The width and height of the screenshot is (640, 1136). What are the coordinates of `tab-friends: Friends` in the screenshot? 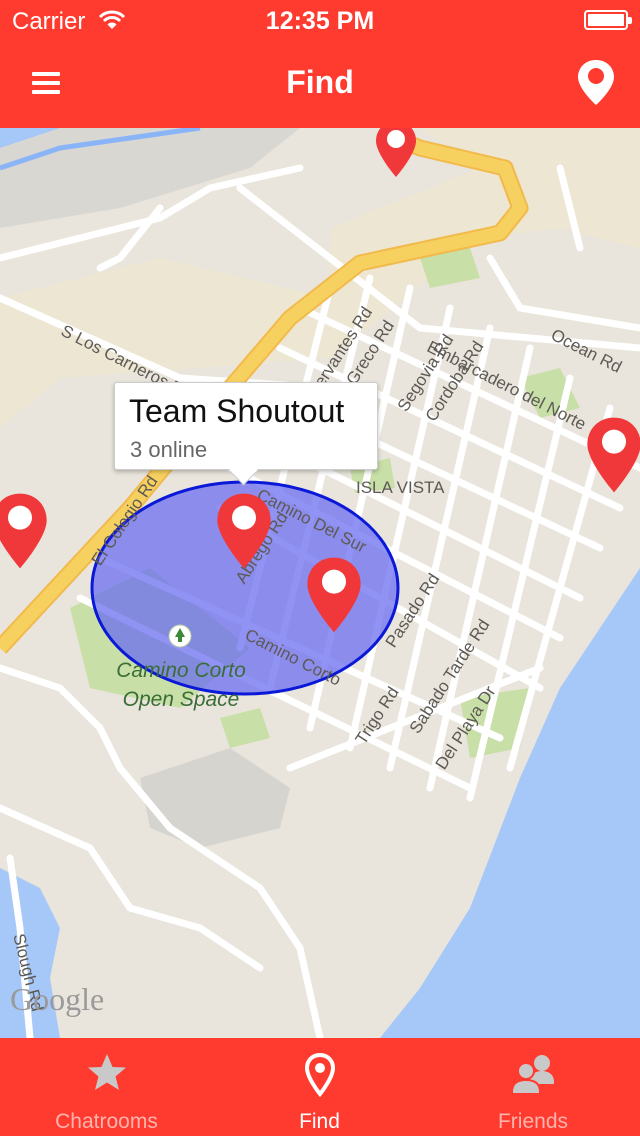 It's located at (533, 1087).